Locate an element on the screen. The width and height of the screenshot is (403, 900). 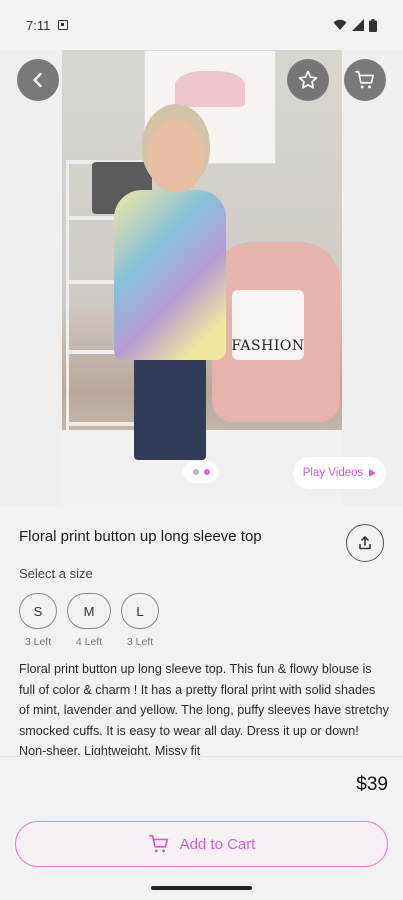
size-button: M is located at coordinates (89, 611).